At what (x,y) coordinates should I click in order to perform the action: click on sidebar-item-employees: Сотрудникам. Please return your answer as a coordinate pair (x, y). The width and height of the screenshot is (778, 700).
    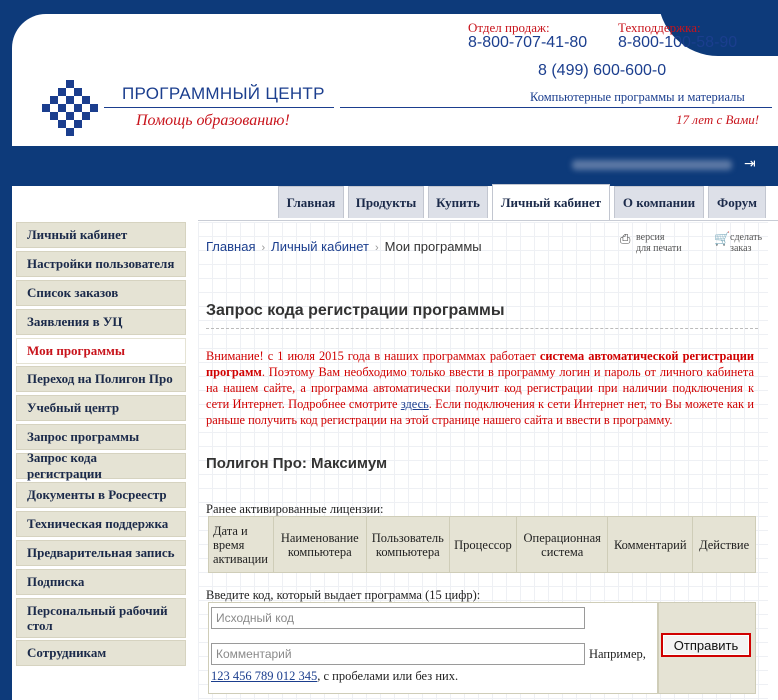
    Looking at the image, I should click on (101, 653).